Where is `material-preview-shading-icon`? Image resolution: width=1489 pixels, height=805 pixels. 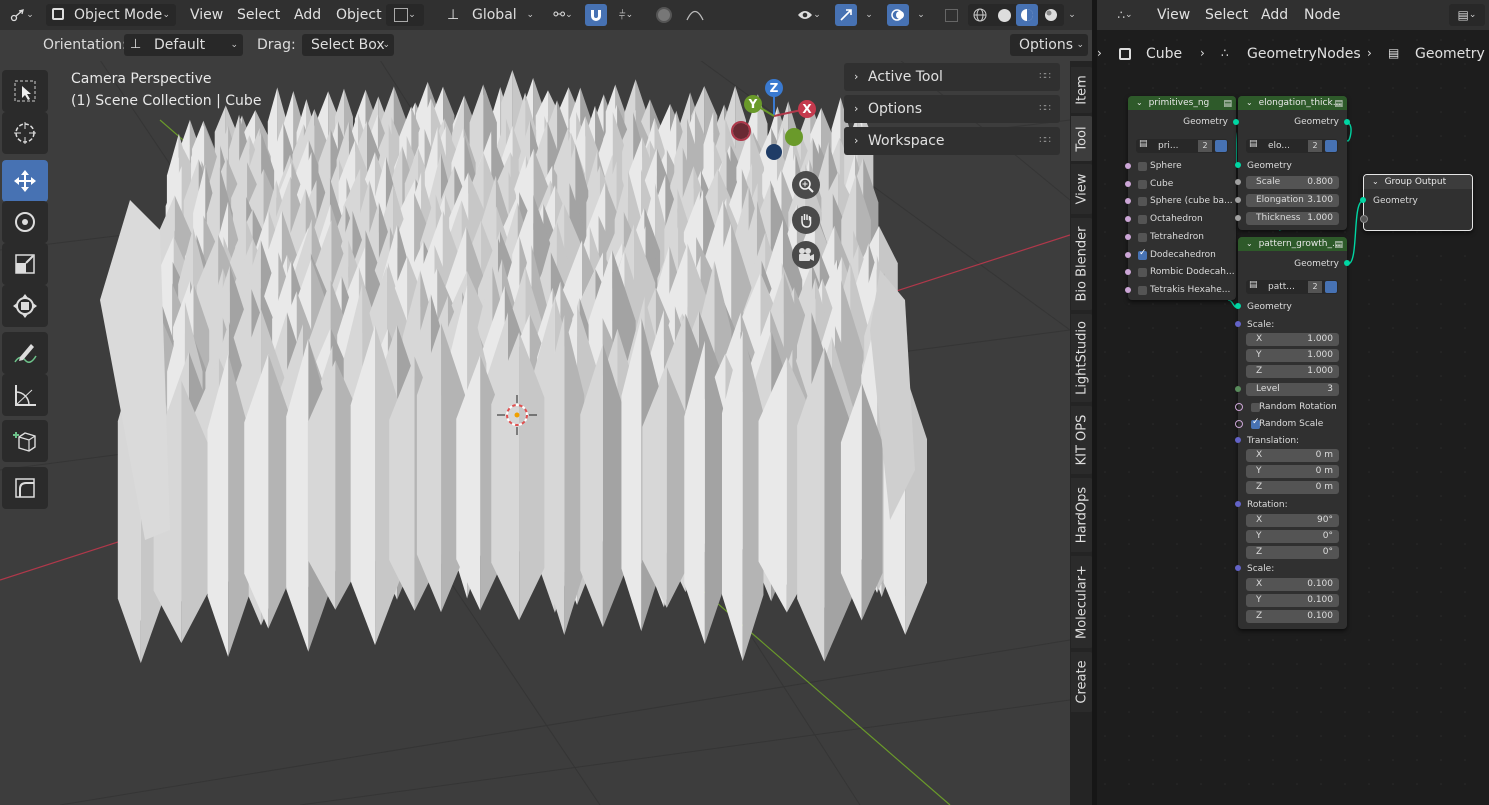
material-preview-shading-icon is located at coordinates (1027, 15).